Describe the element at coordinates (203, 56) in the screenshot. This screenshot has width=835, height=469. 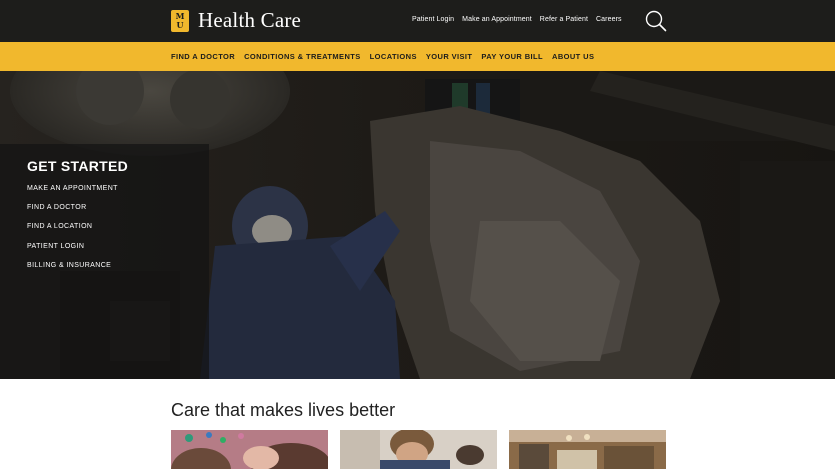
I see `nav-item-find-a-doctor: FIND A DOCTOR` at that location.